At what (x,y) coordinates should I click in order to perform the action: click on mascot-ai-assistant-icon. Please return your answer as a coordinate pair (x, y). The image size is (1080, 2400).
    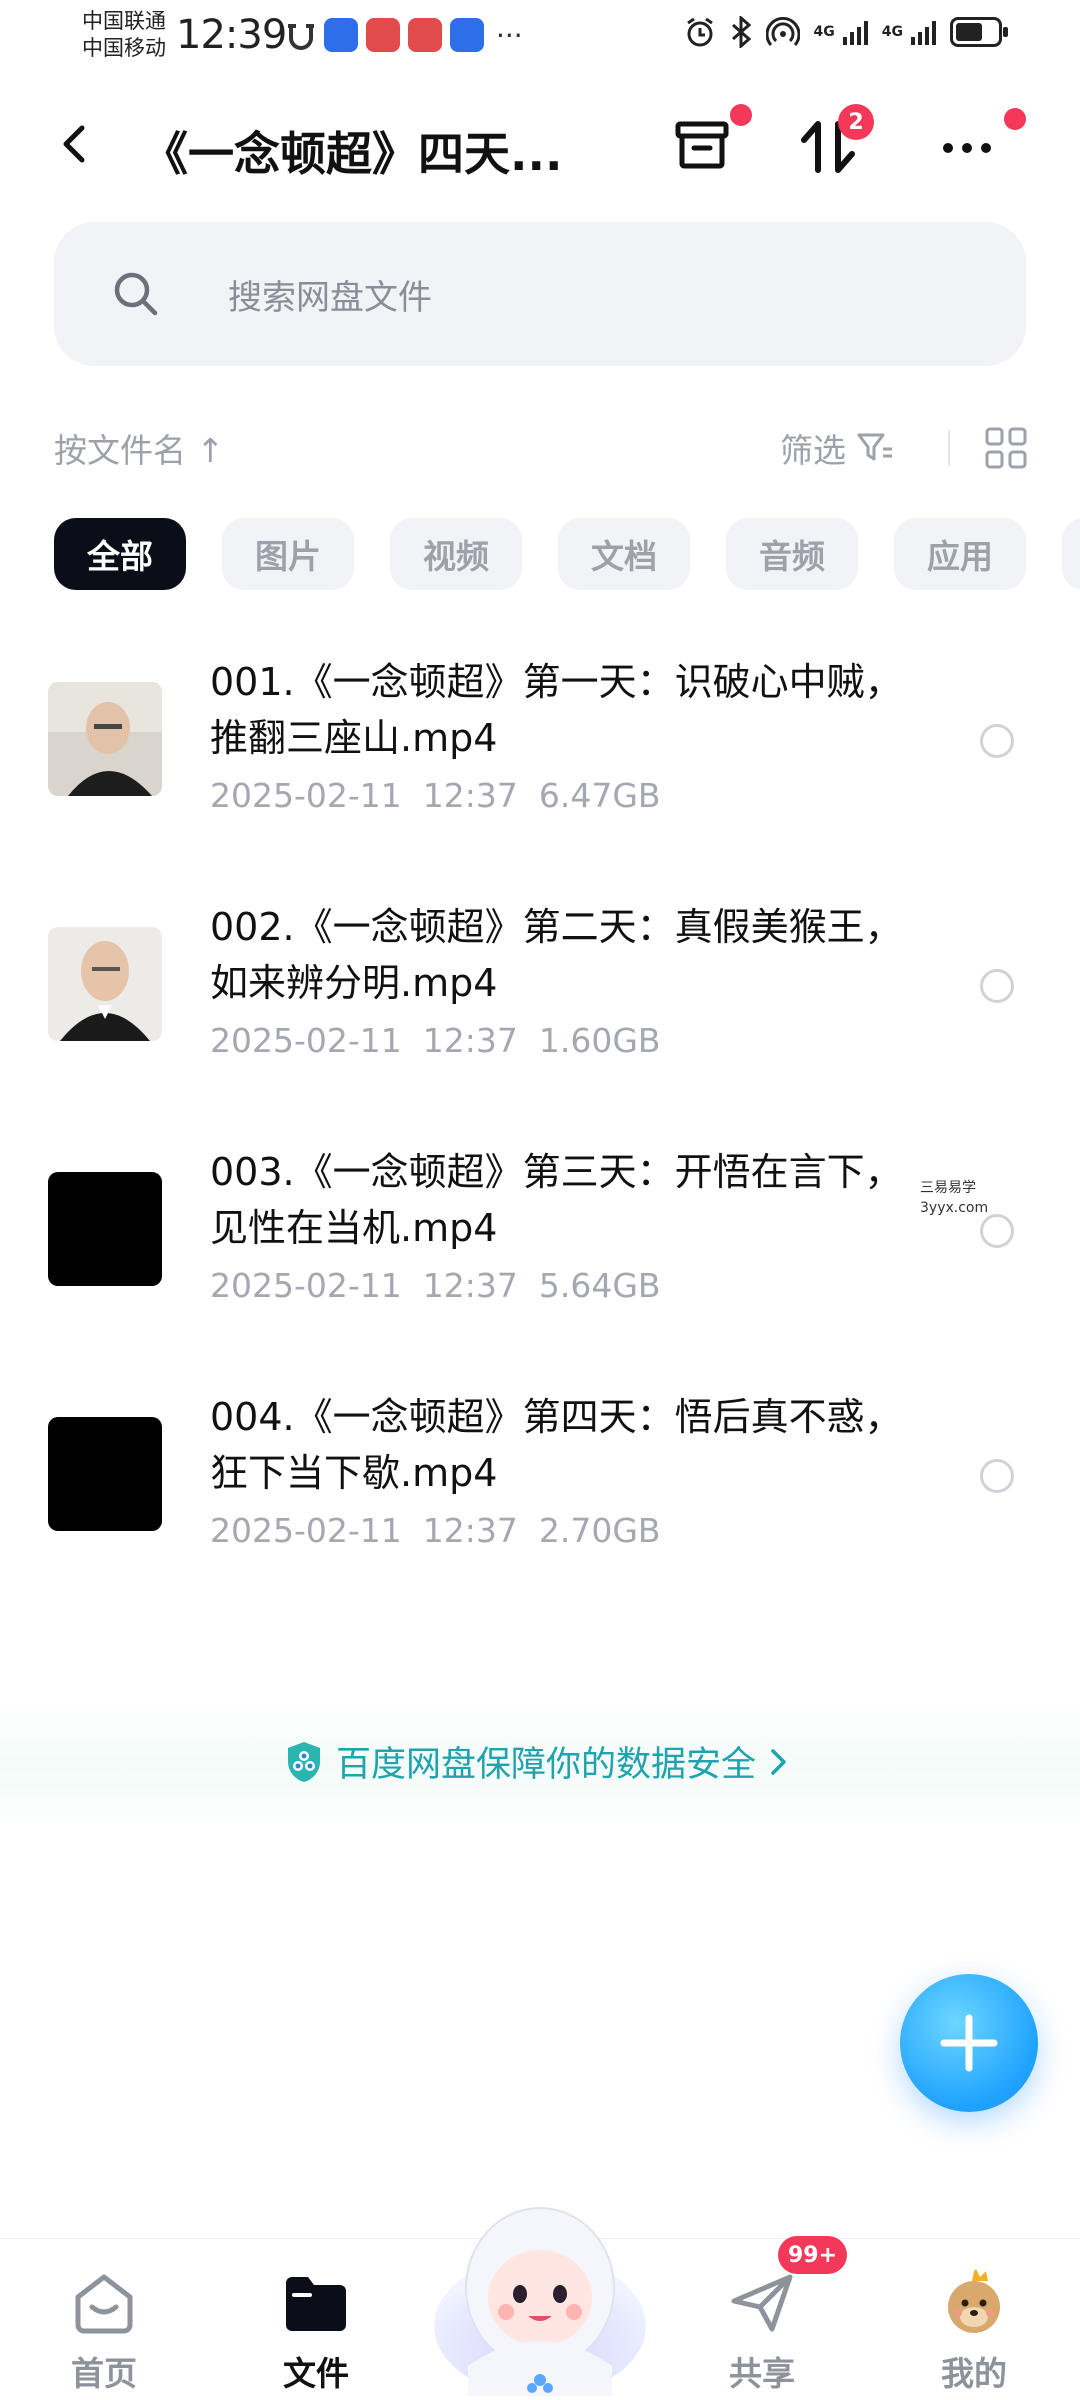
    Looking at the image, I should click on (540, 2288).